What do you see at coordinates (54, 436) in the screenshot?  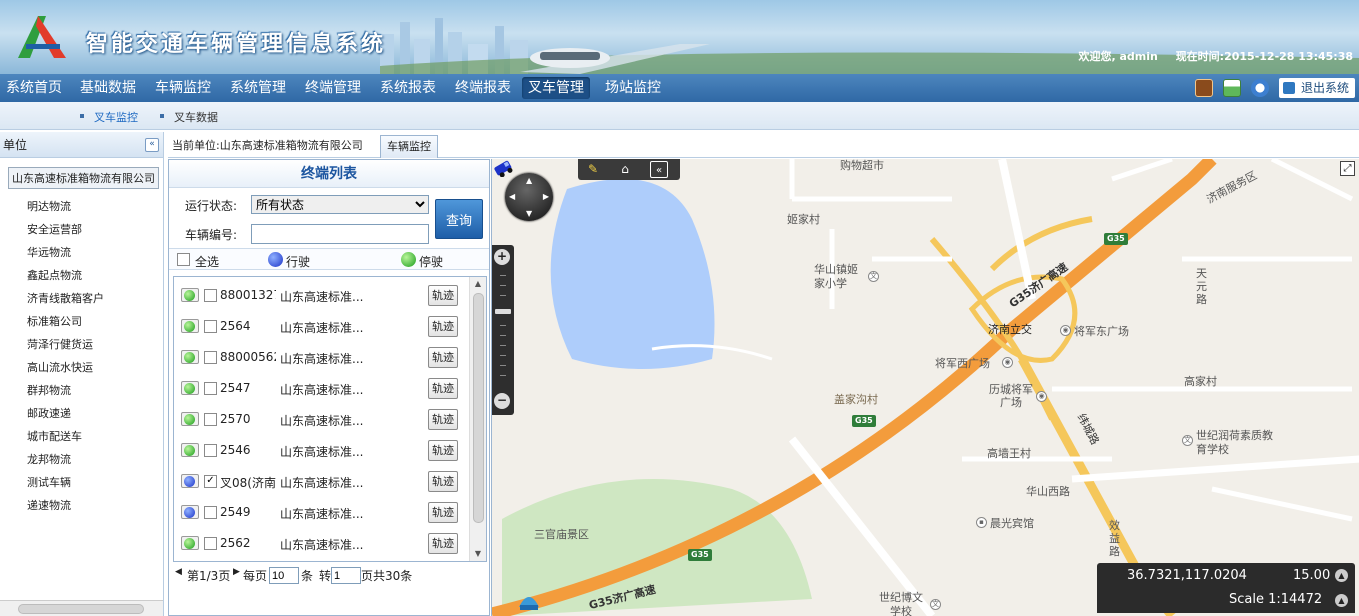 I see `org-item: 城市配送车` at bounding box center [54, 436].